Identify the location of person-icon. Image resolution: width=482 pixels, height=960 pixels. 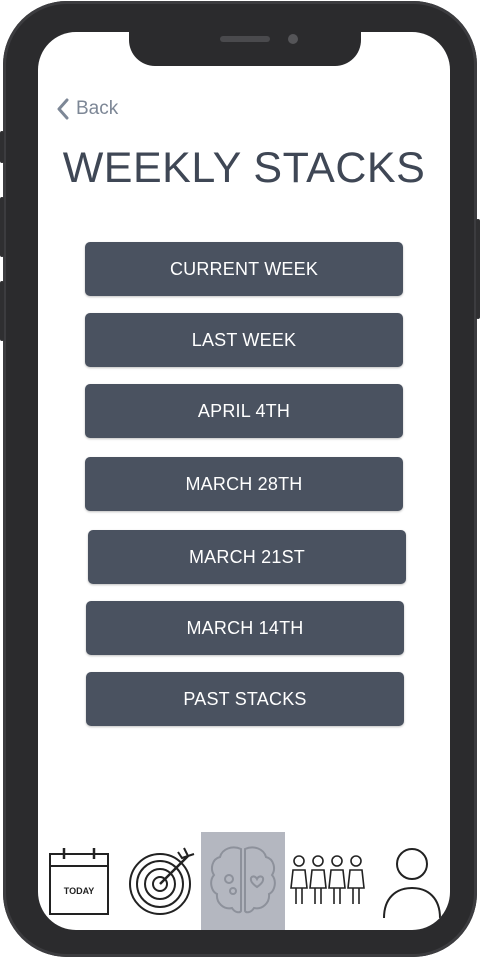
(412, 883).